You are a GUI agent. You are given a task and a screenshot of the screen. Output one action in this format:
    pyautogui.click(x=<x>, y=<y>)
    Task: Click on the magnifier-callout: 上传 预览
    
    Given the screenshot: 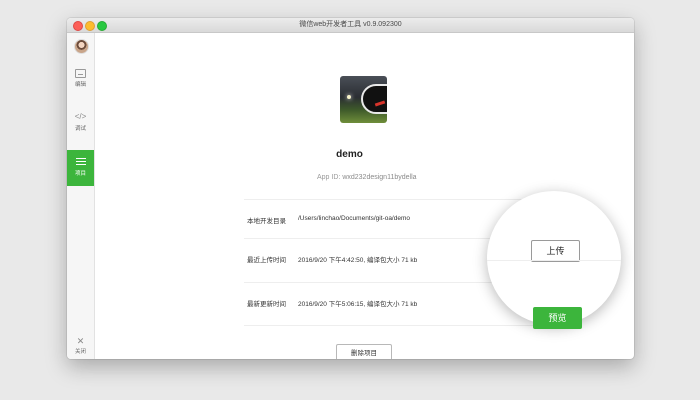 What is the action you would take?
    pyautogui.click(x=554, y=260)
    